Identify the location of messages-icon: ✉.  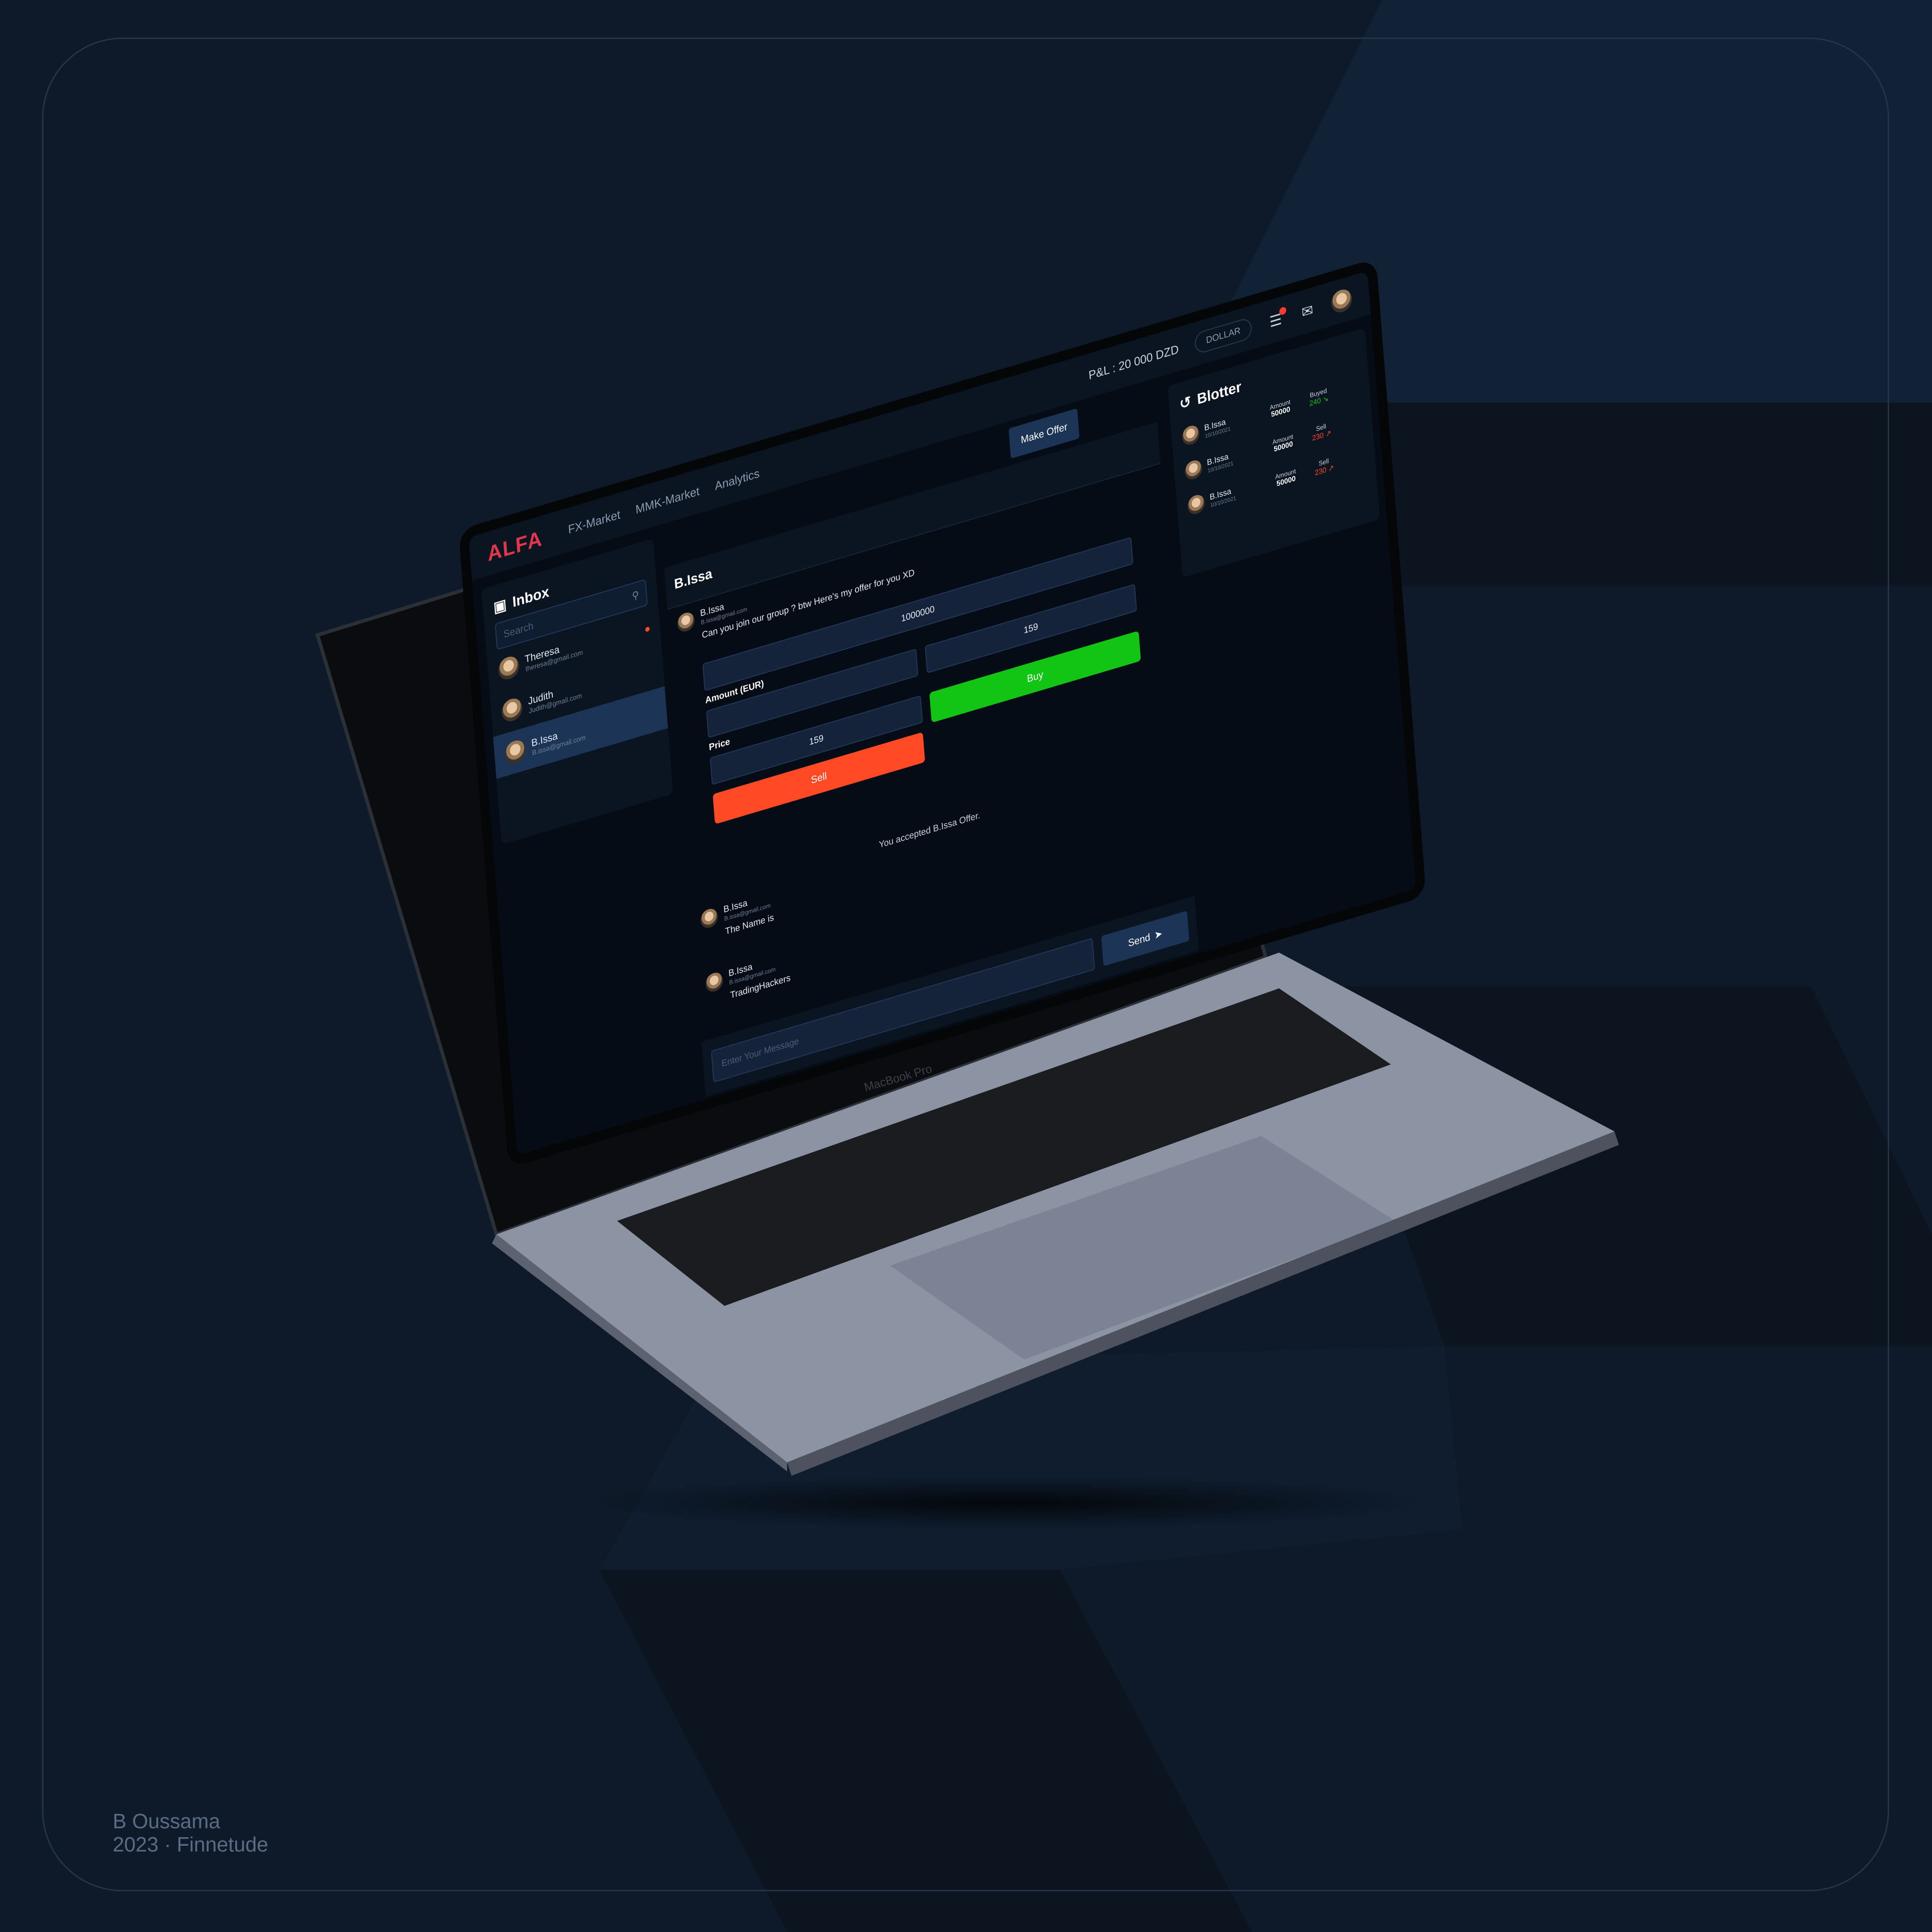
(1307, 311).